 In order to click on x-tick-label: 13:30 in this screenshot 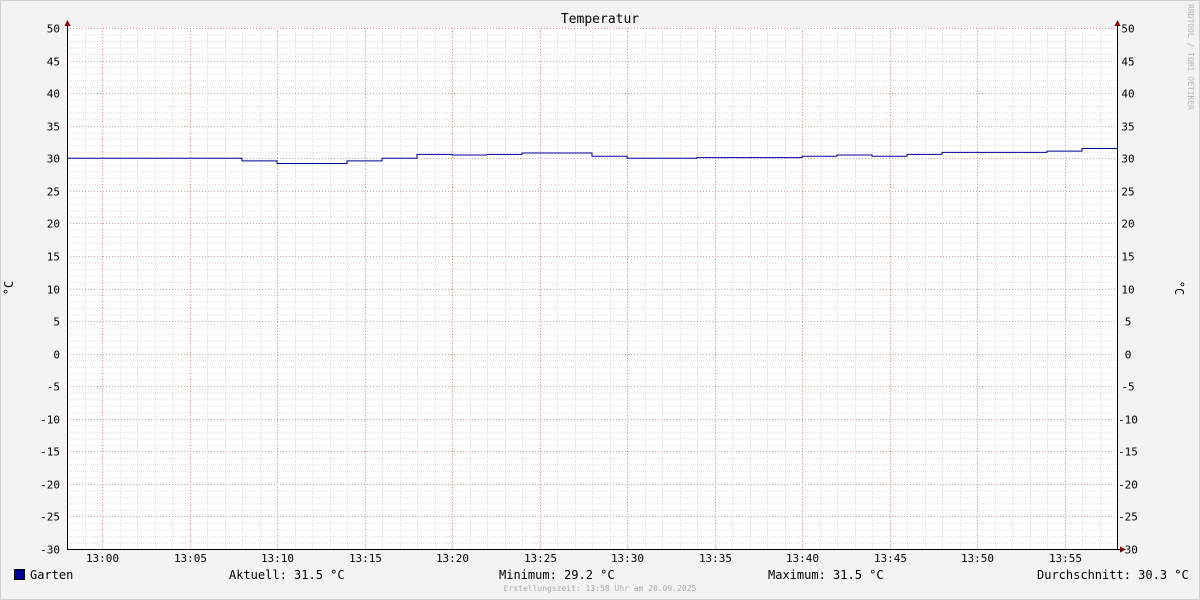, I will do `click(627, 558)`.